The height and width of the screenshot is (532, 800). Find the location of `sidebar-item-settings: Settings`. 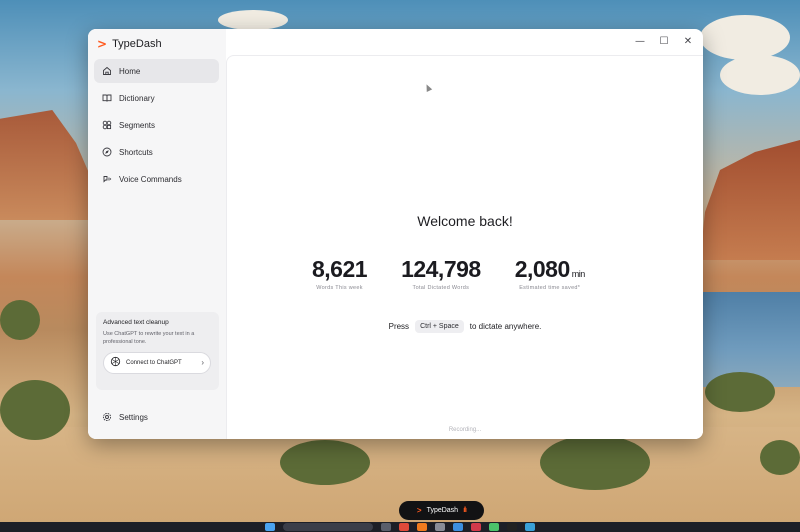

sidebar-item-settings: Settings is located at coordinates (125, 417).